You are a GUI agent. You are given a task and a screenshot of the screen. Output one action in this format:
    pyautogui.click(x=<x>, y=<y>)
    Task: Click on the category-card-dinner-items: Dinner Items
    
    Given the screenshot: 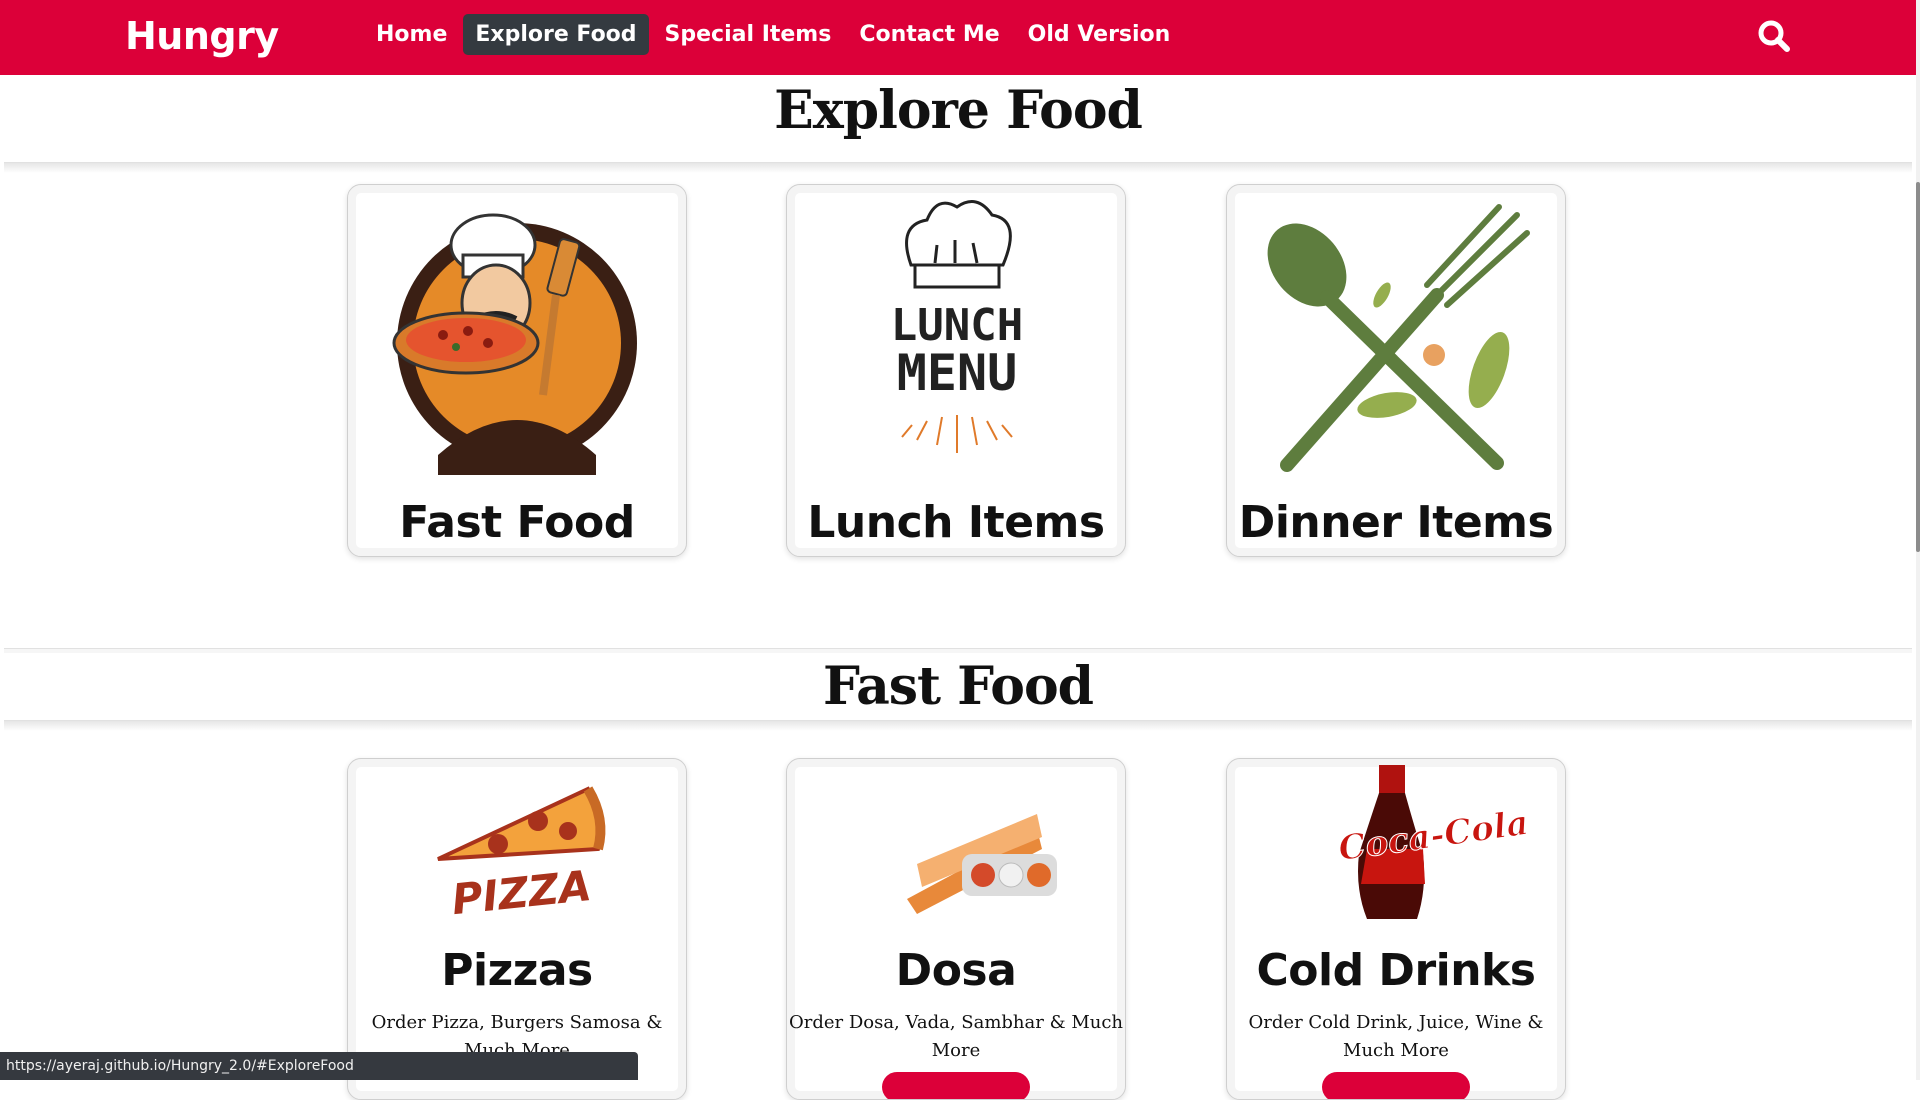 What is the action you would take?
    pyautogui.click(x=1396, y=370)
    